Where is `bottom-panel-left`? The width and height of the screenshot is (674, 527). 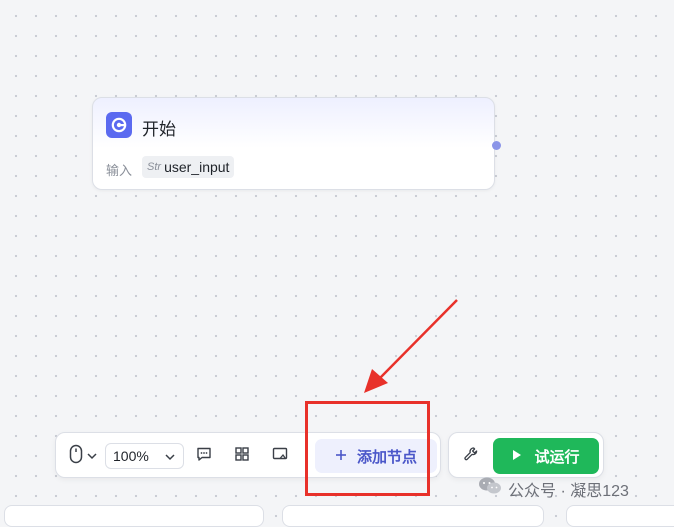
bottom-panel-left is located at coordinates (134, 516).